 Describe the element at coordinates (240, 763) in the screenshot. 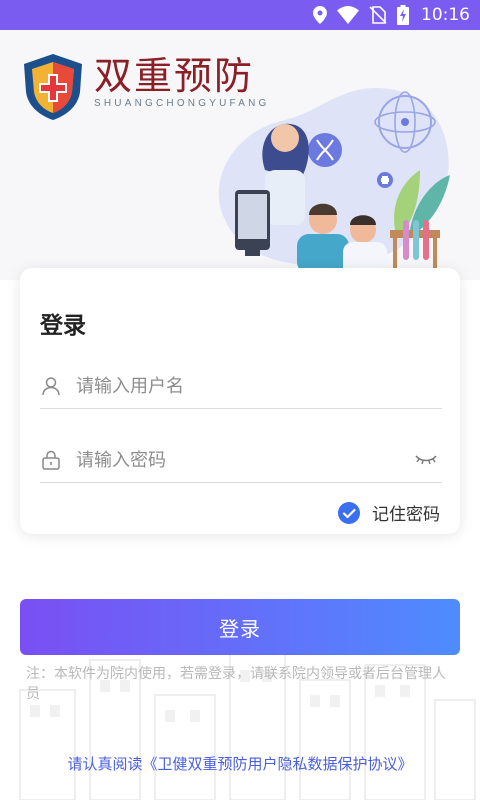

I see `privacy-agreement-link: 请认真阅读《卫健双重预防用户隐私数据保护协议》` at that location.